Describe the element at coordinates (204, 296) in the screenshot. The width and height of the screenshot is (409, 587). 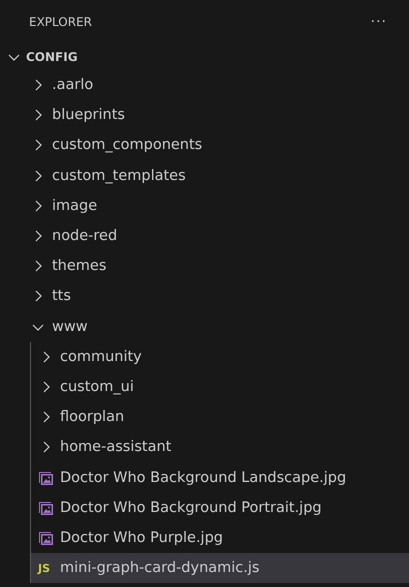
I see `tree-item: tts` at that location.